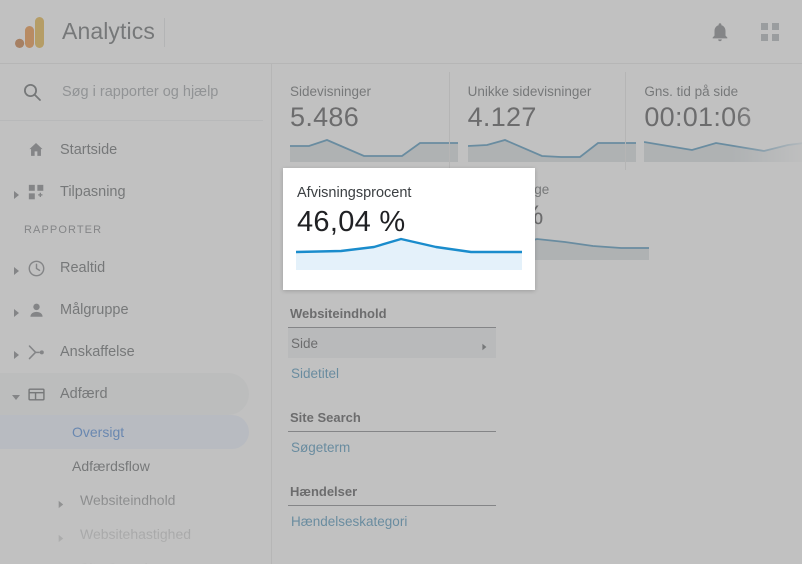 Image resolution: width=802 pixels, height=564 pixels. Describe the element at coordinates (124, 150) in the screenshot. I see `sidebar-item-startside: Startside` at that location.